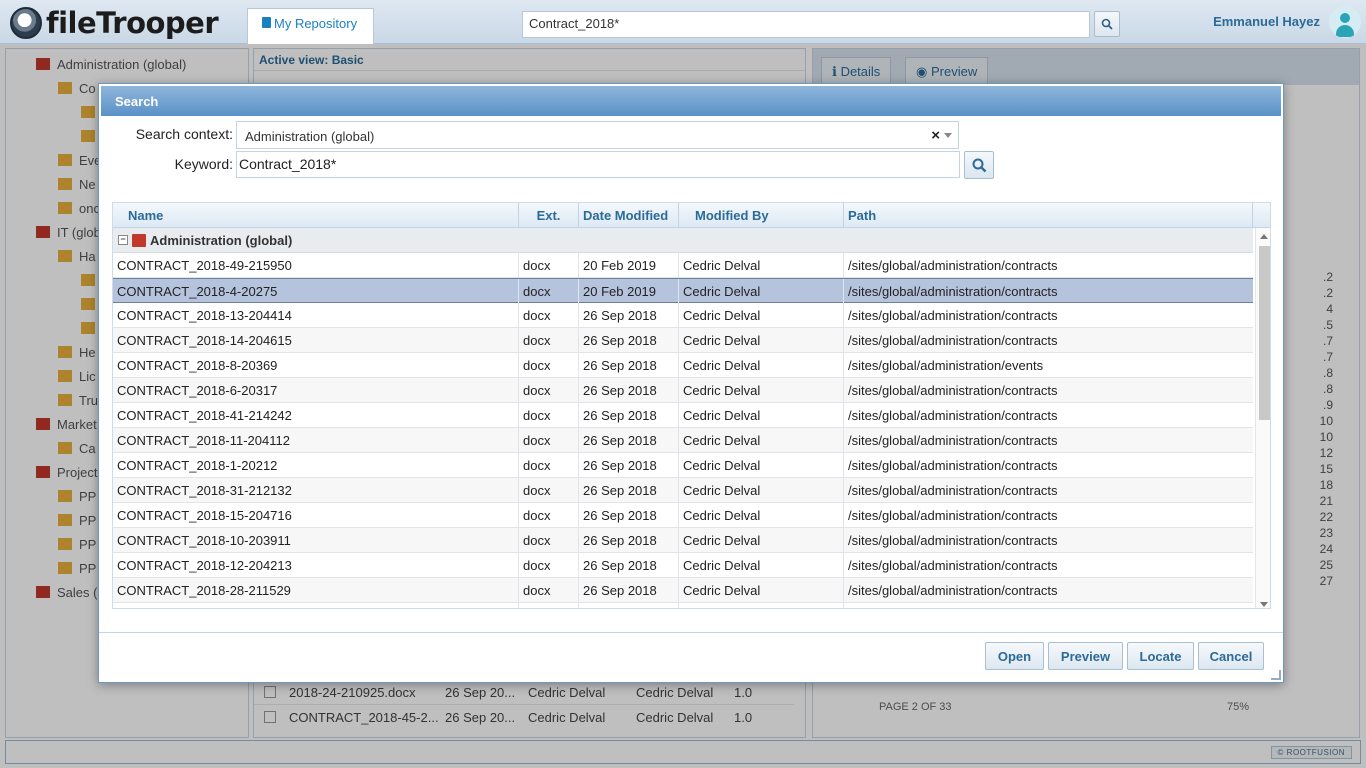  What do you see at coordinates (221, 240) in the screenshot?
I see `group-label: Administration (global)` at bounding box center [221, 240].